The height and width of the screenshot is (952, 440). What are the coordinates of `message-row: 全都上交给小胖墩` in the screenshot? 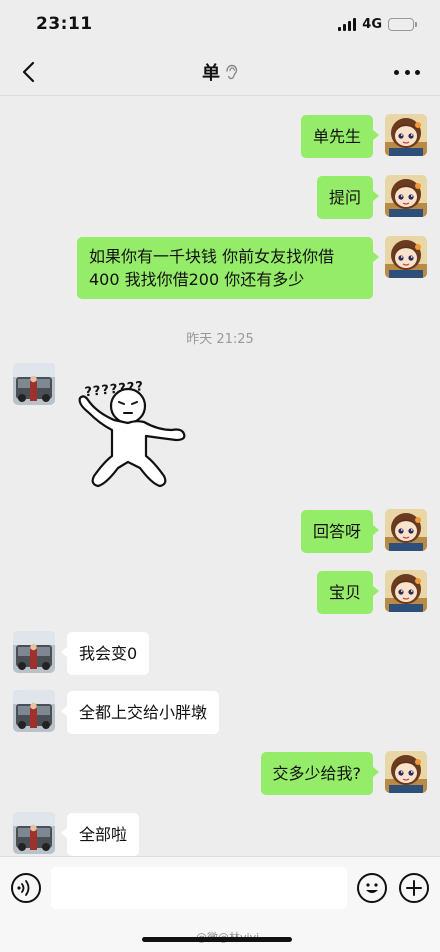 It's located at (220, 712).